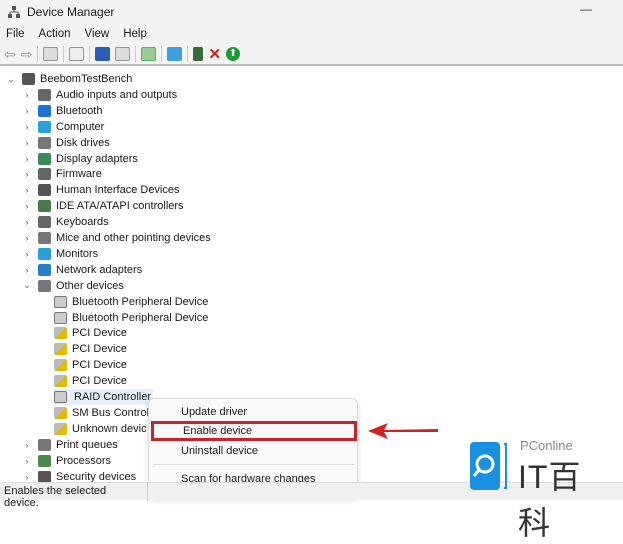 This screenshot has height=544, width=623. What do you see at coordinates (311, 34) in the screenshot?
I see `menu-bar: File Action View Help` at bounding box center [311, 34].